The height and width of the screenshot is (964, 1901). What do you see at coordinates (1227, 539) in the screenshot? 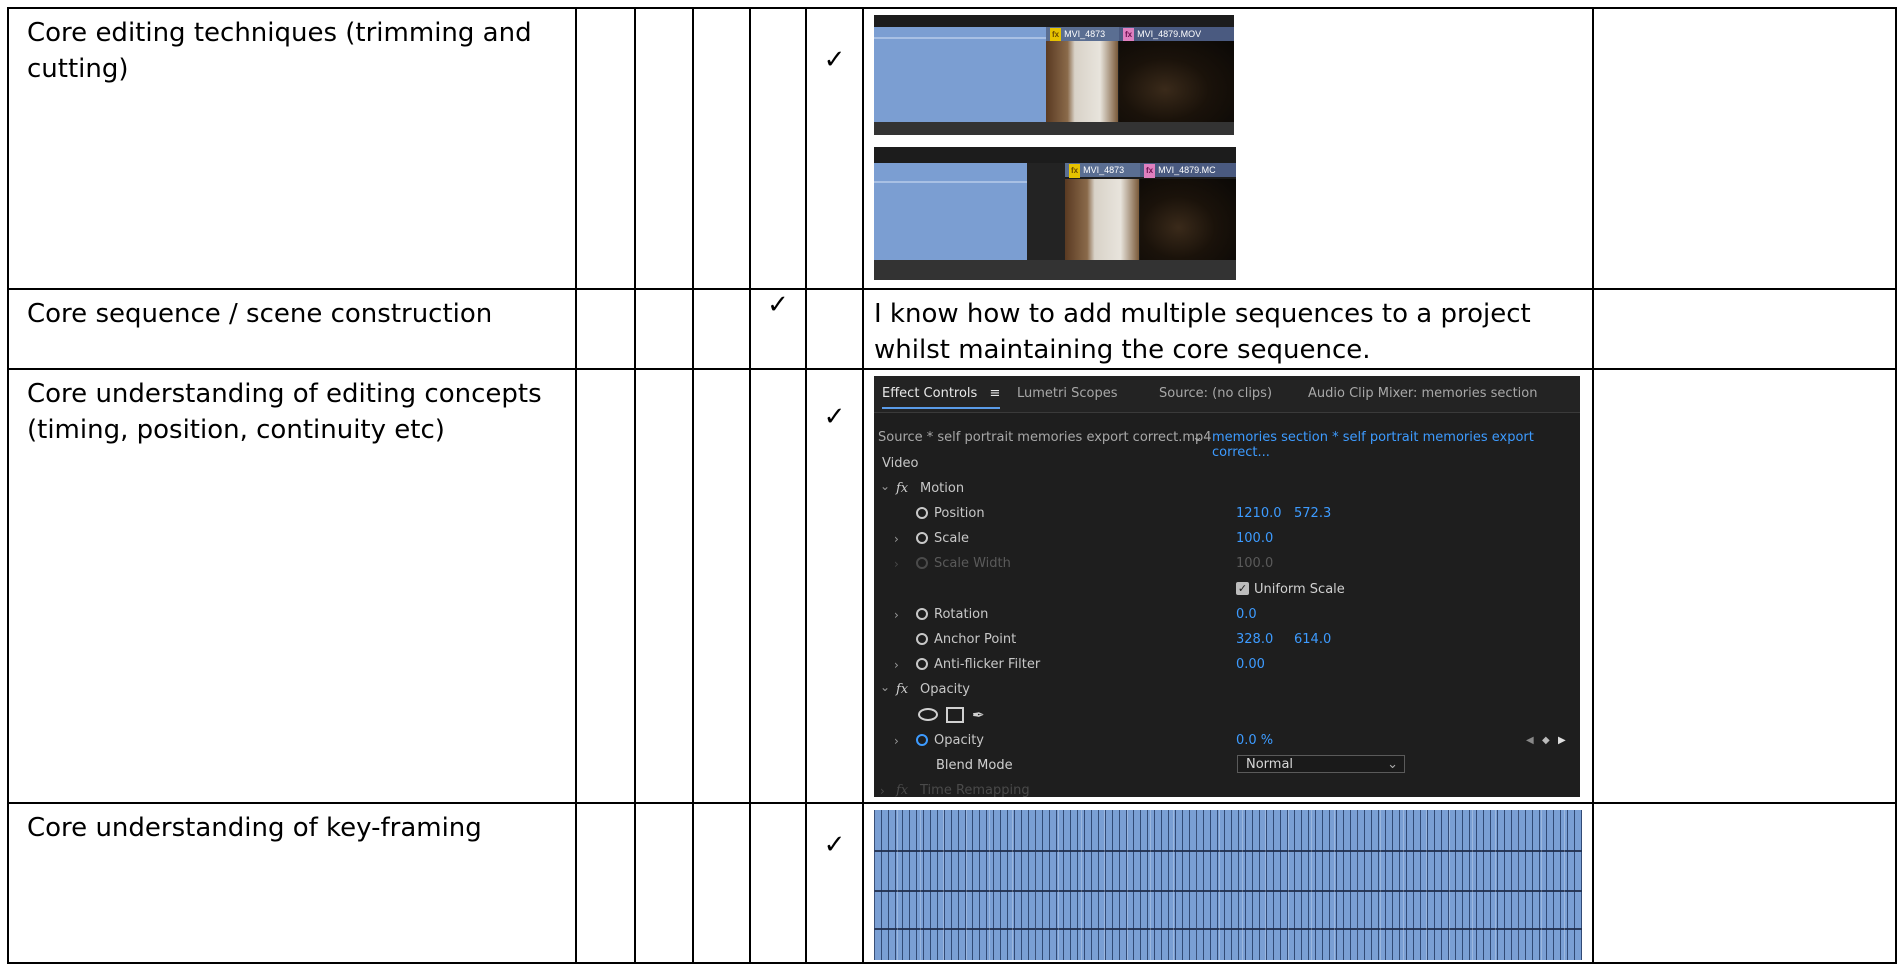
I see `scale-row: › Scale 100.0` at bounding box center [1227, 539].